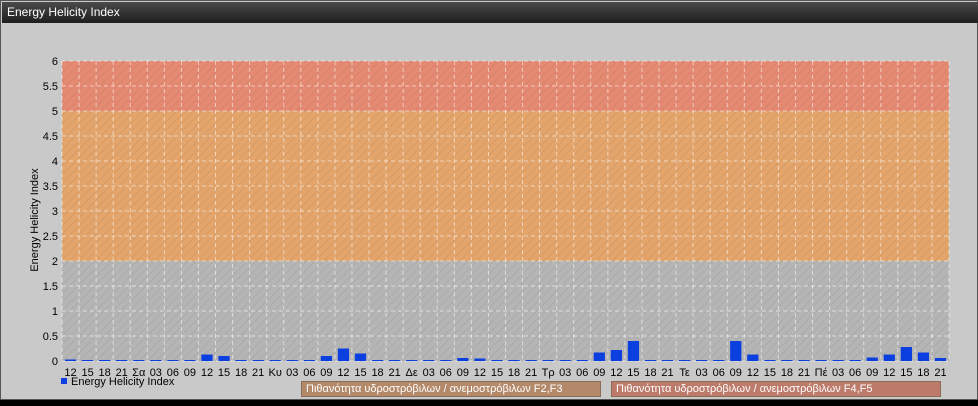  I want to click on y-tick-label: 5.5, so click(50, 87).